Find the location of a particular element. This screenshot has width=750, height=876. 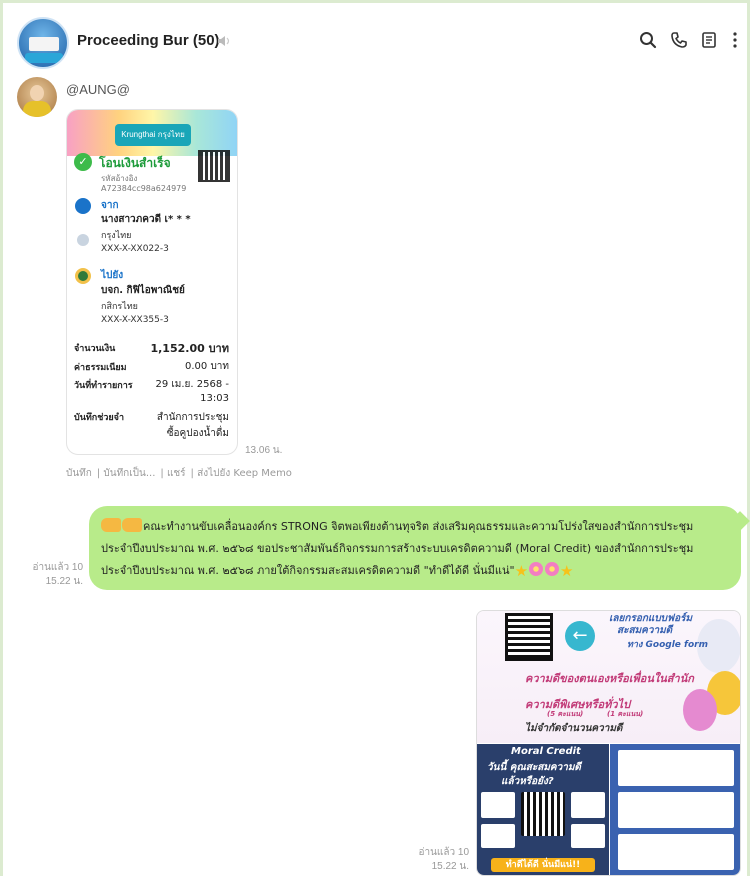

left-message-time: 13.06 น. is located at coordinates (264, 450).